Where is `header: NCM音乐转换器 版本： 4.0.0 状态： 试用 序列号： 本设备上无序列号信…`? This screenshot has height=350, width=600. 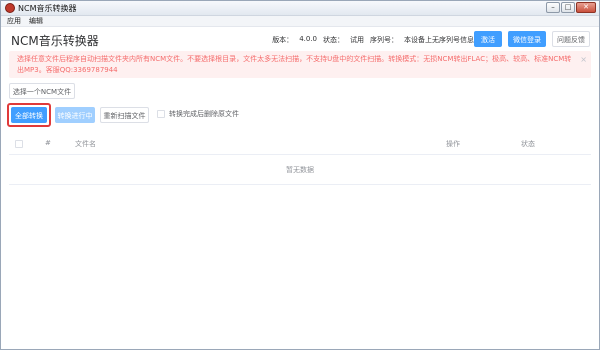
header: NCM音乐转换器 版本： 4.0.0 状态： 试用 序列号： 本设备上无序列号信… is located at coordinates (300, 39).